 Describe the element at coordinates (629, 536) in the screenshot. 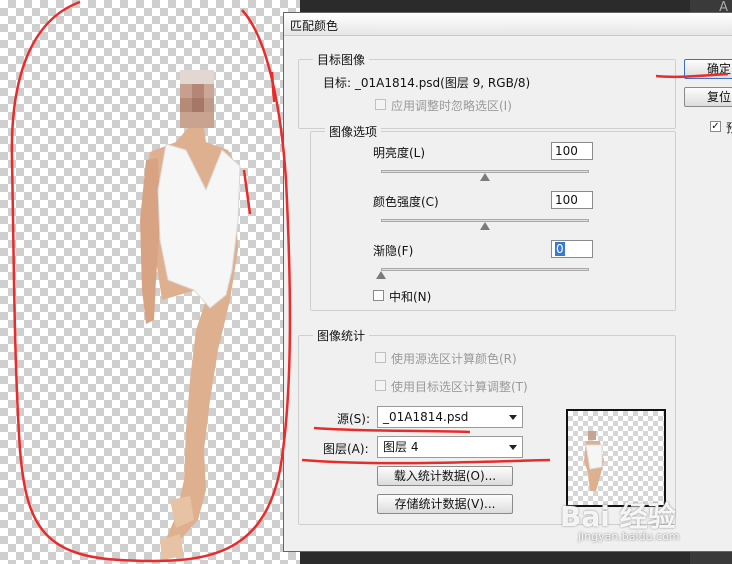

I see `baidu-watermark-url: jingyan.baidu.com` at that location.